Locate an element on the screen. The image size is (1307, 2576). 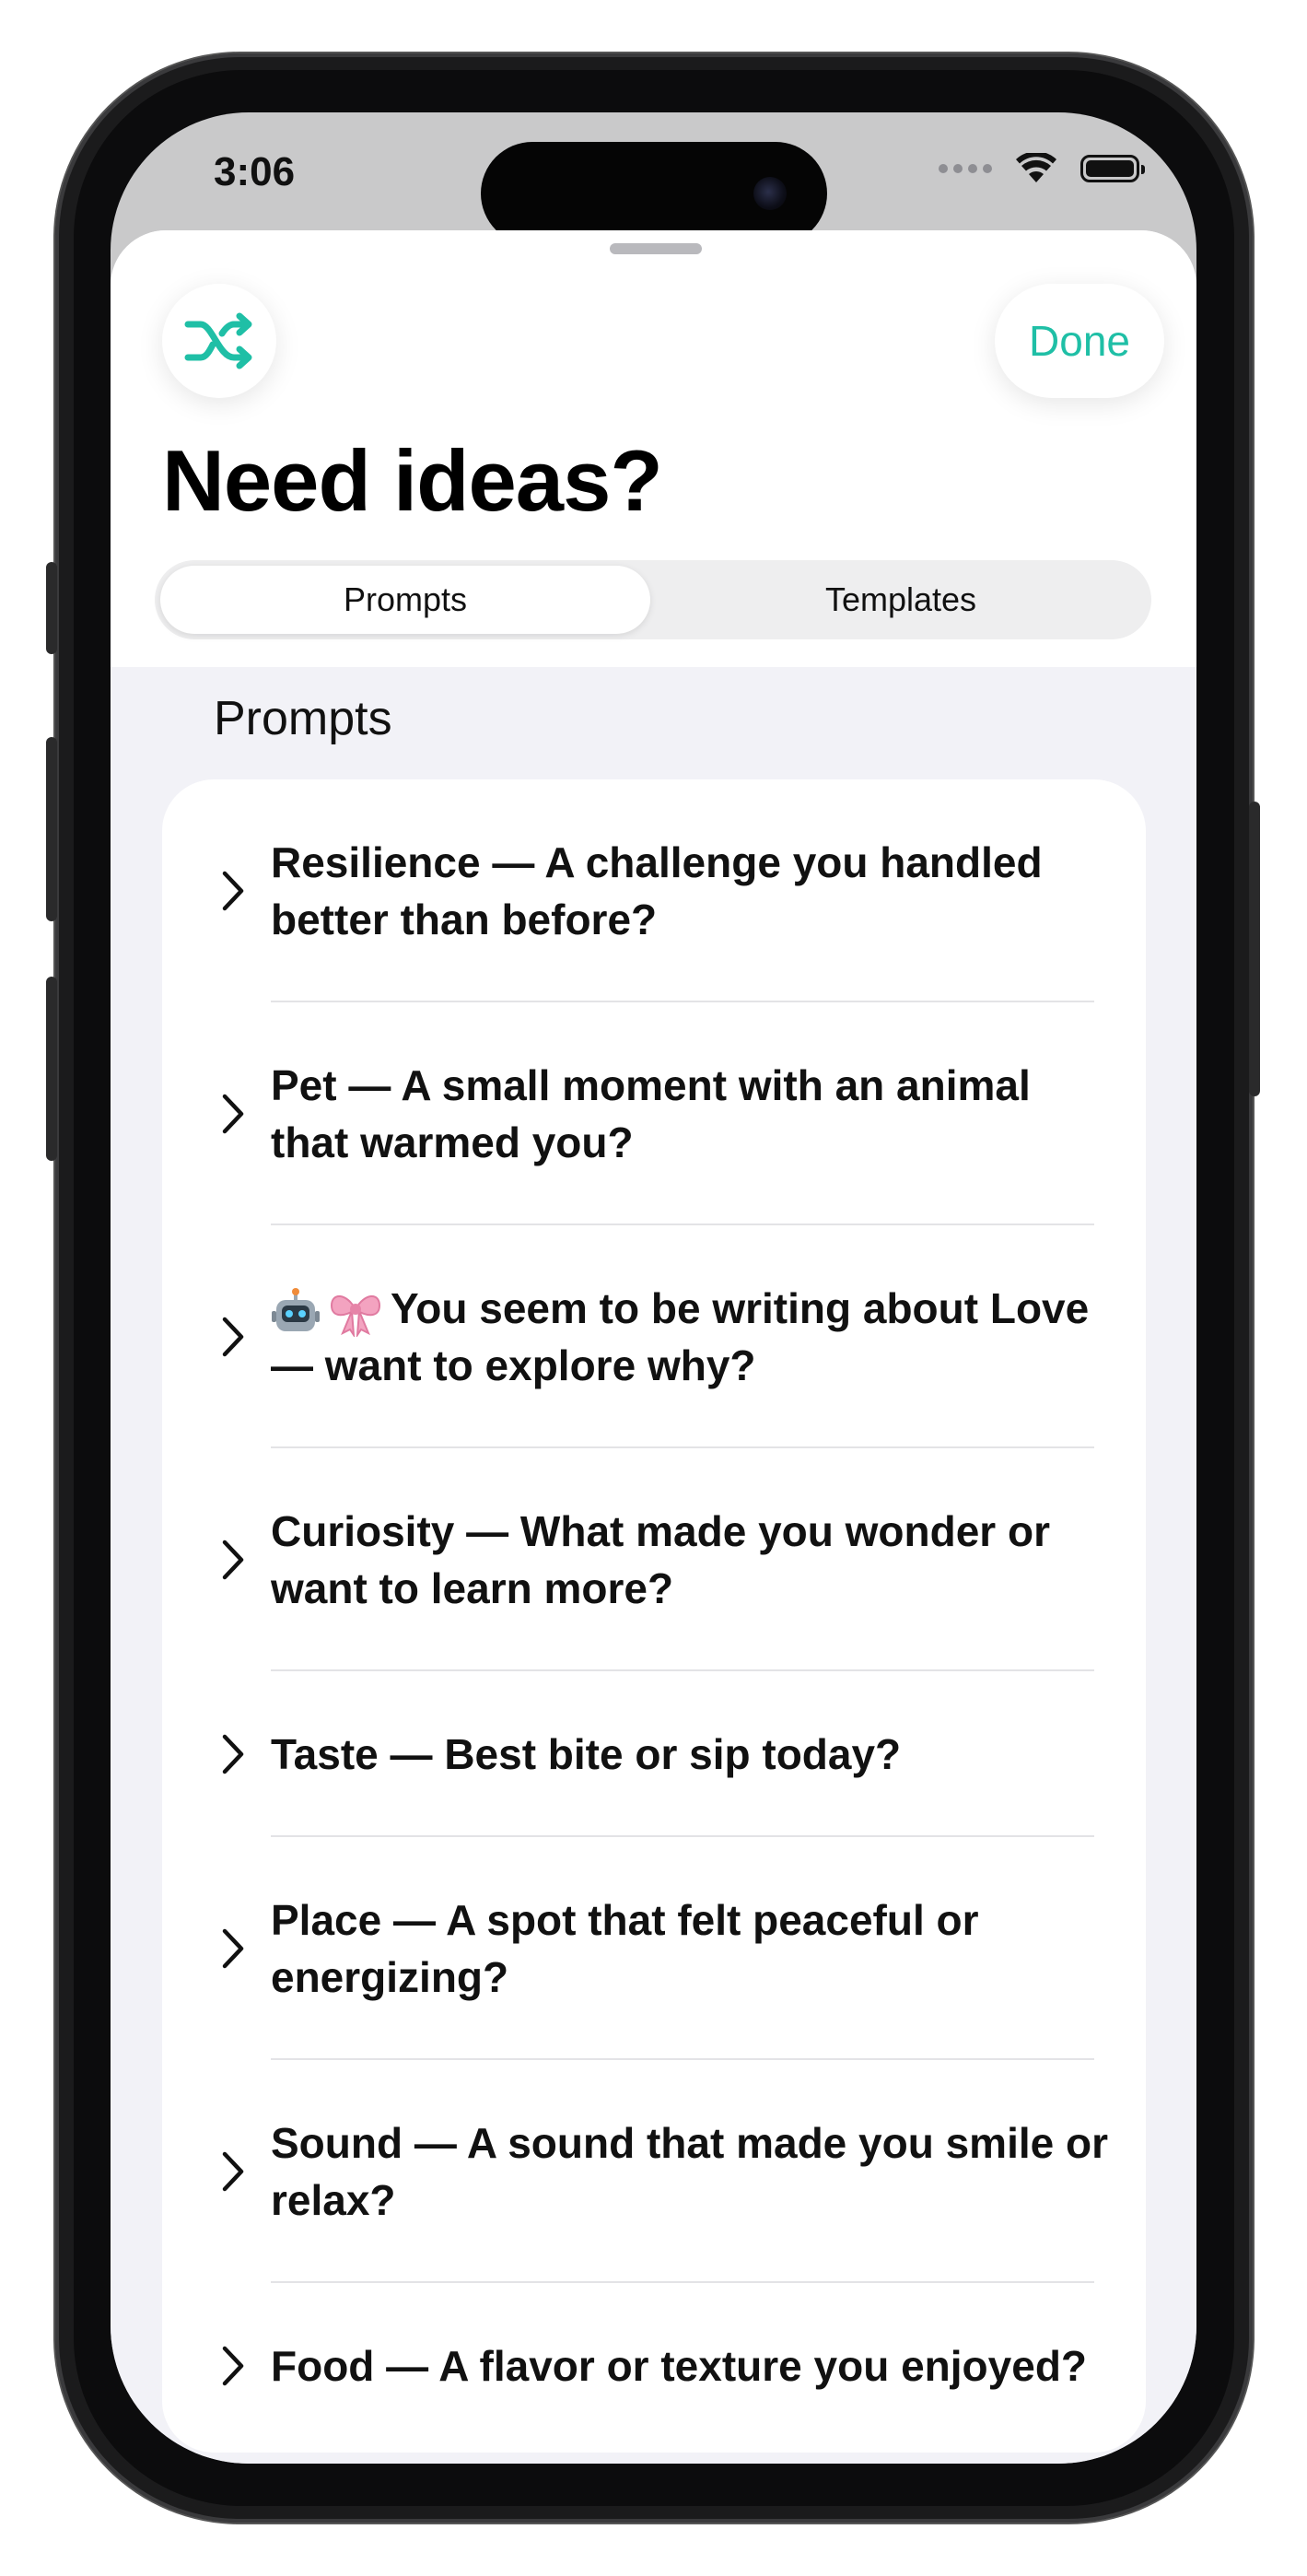
volume-down-button is located at coordinates (52, 1069).